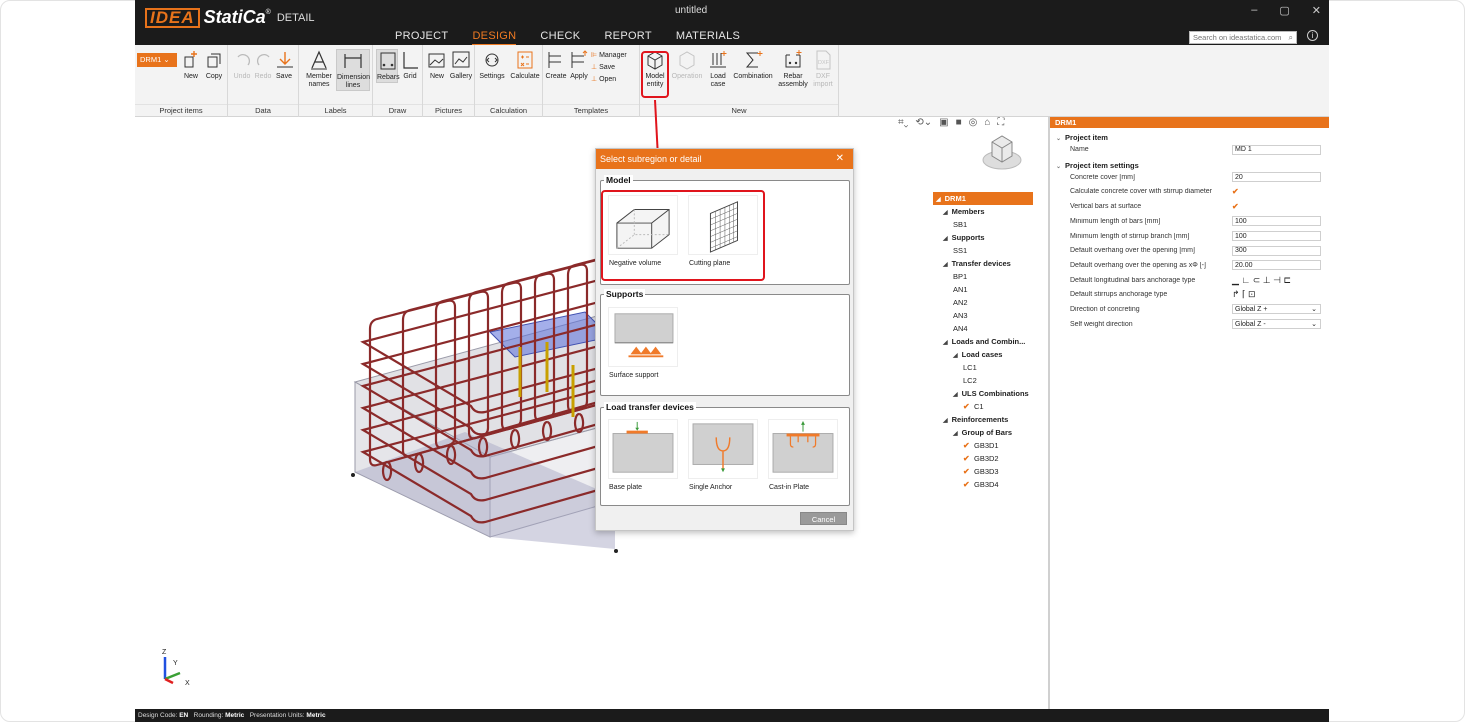 This screenshot has width=1465, height=722. What do you see at coordinates (983, 315) in the screenshot?
I see `tree-node: AN3` at bounding box center [983, 315].